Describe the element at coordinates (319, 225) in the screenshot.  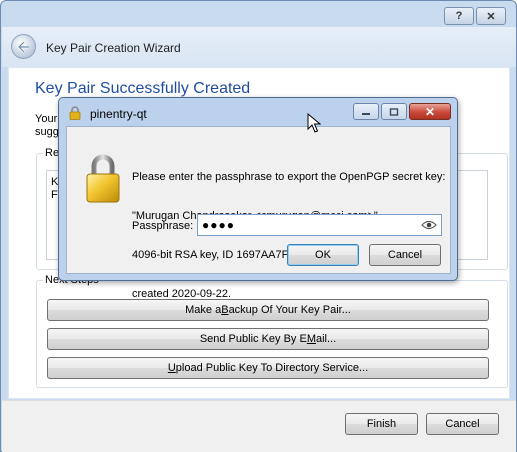
I see `passphrase-input: ●●●●` at that location.